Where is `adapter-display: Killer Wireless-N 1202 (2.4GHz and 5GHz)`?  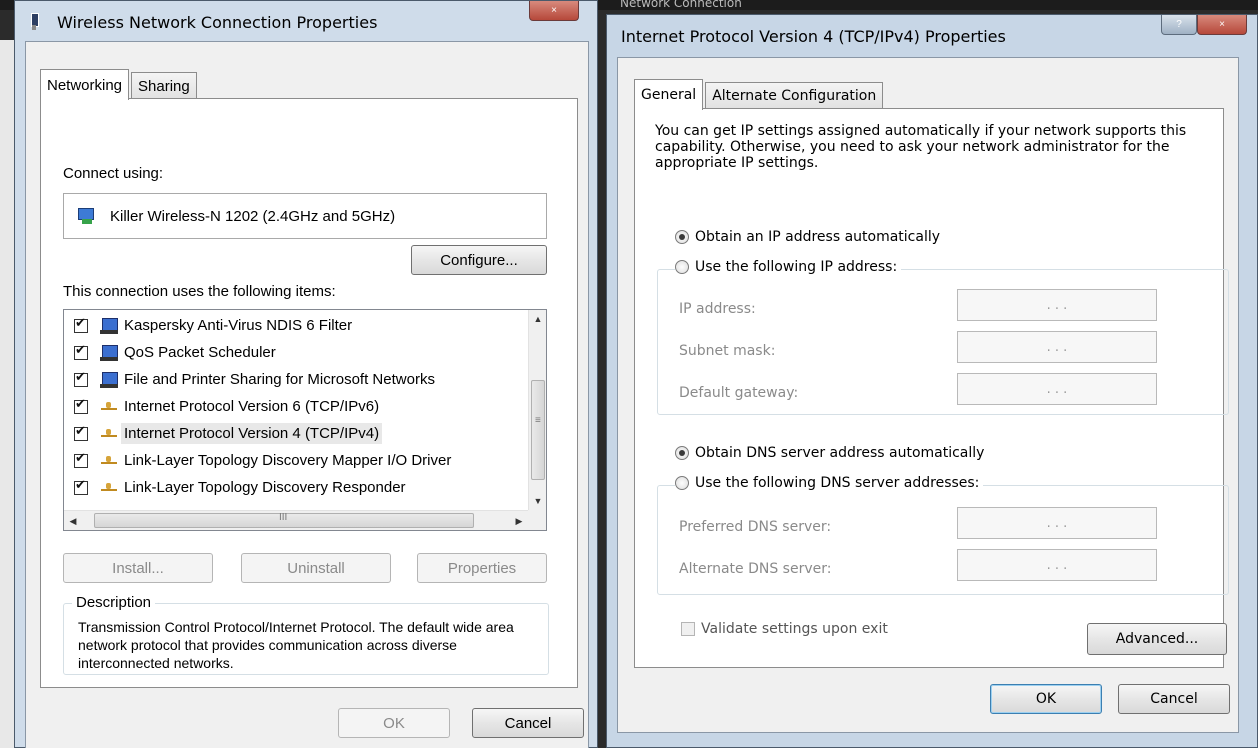 adapter-display: Killer Wireless-N 1202 (2.4GHz and 5GHz) is located at coordinates (305, 216).